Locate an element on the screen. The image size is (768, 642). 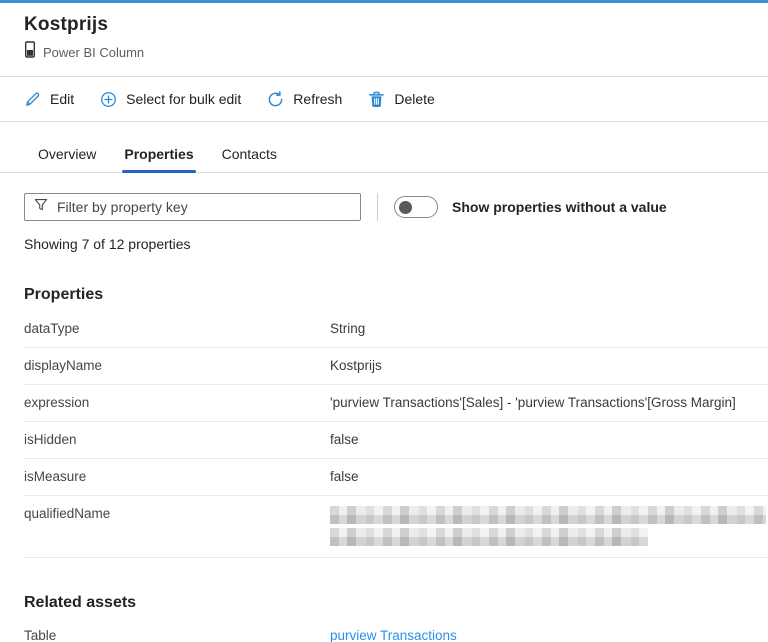
powerbi-column-icon is located at coordinates (30, 52).